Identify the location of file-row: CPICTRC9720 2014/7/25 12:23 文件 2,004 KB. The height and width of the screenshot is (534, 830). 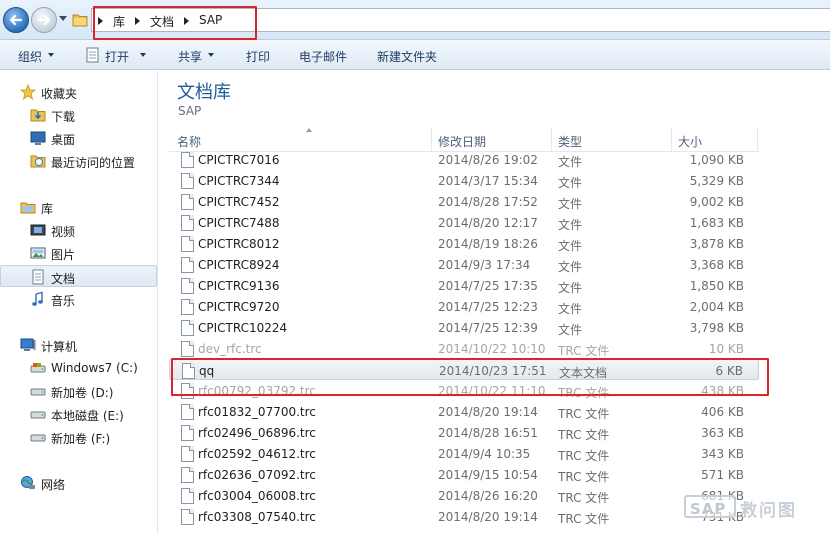
(464, 306).